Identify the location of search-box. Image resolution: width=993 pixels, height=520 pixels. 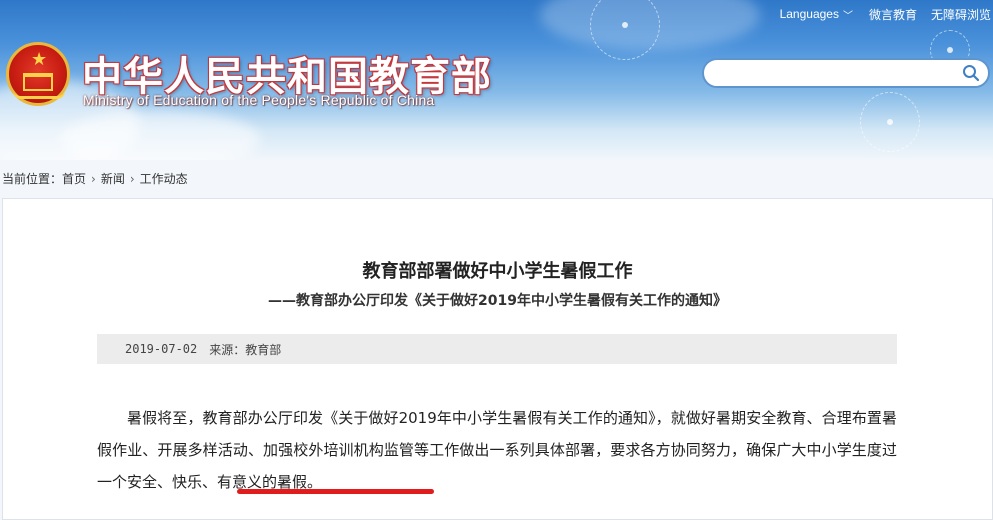
(846, 73).